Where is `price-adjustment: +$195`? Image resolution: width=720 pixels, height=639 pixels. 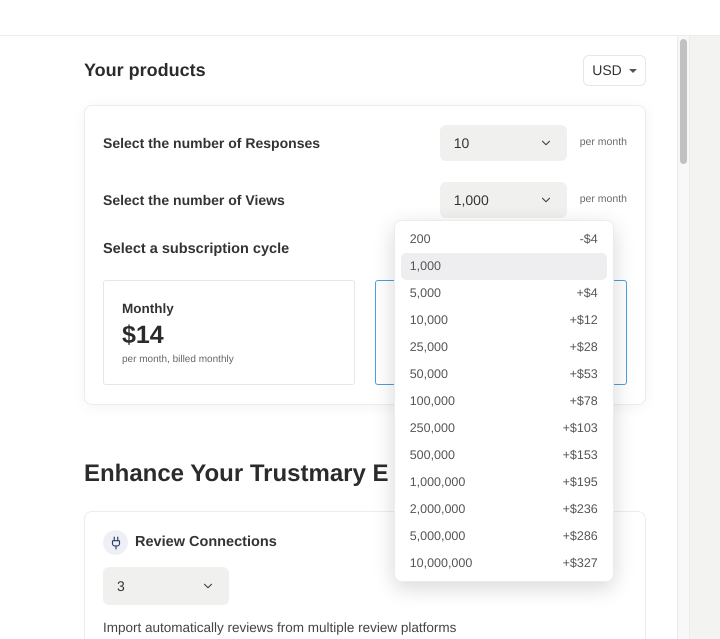 price-adjustment: +$195 is located at coordinates (580, 483).